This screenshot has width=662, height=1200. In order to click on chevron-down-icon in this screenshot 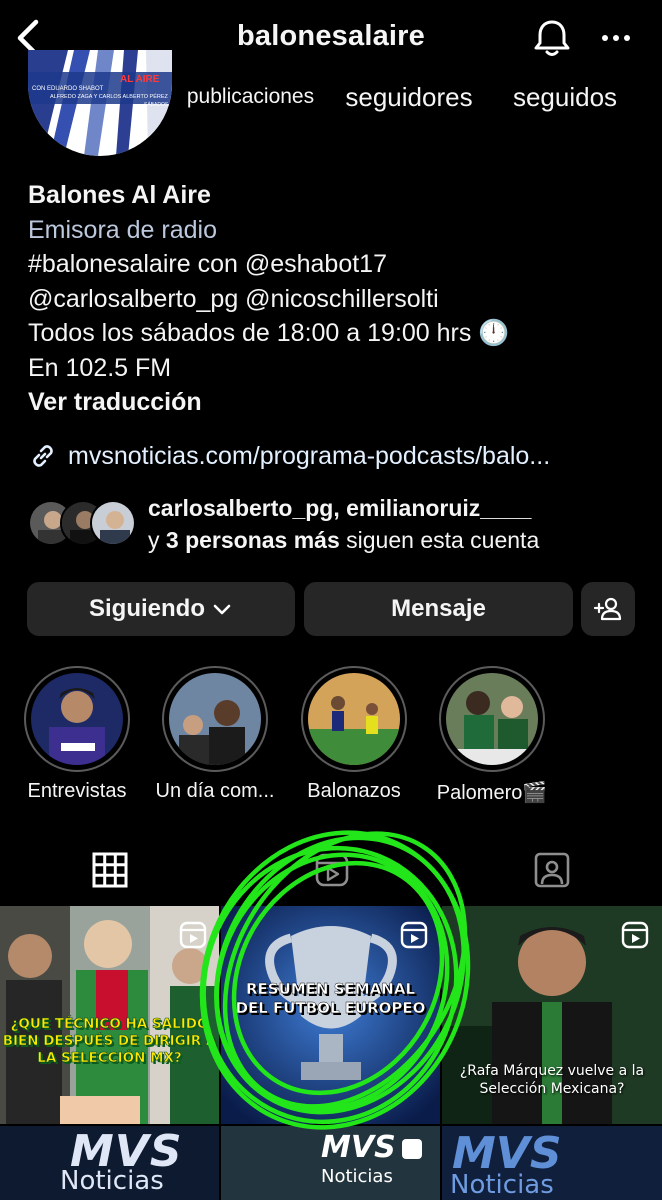, I will do `click(222, 609)`.